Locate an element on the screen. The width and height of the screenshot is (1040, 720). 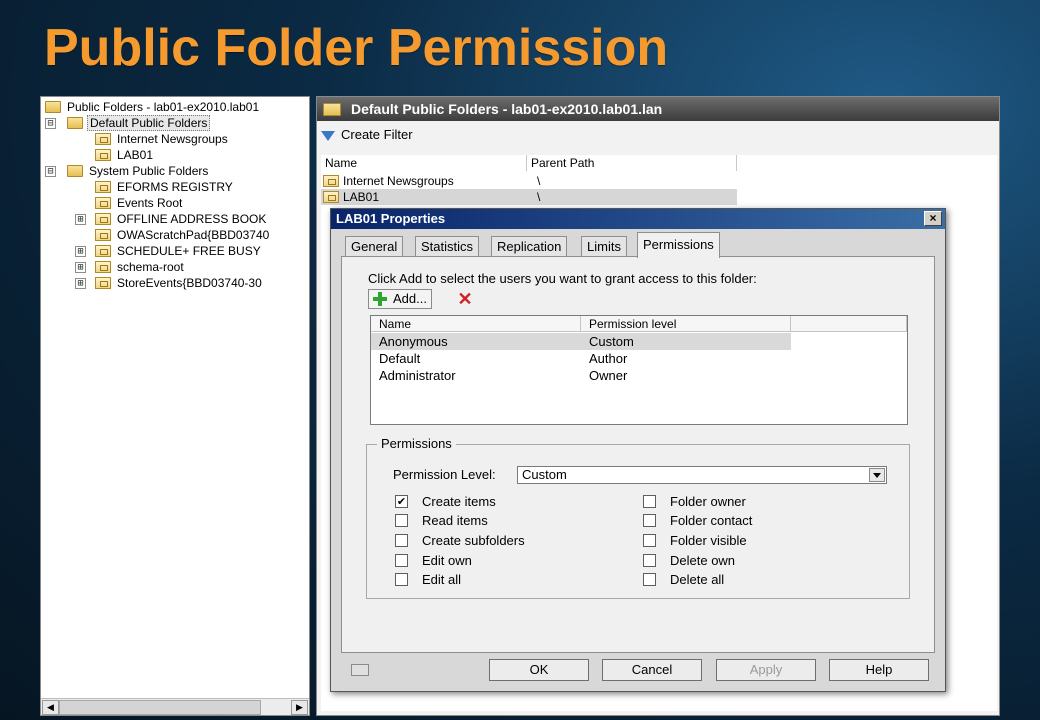
scrollbar-thumb is located at coordinates (160, 707).